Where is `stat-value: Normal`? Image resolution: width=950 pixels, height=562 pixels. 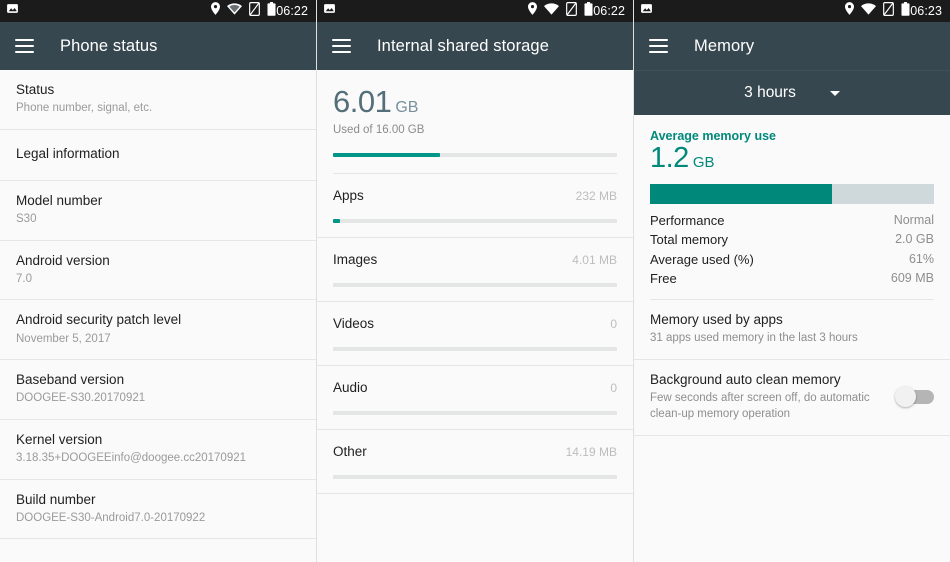 stat-value: Normal is located at coordinates (913, 219).